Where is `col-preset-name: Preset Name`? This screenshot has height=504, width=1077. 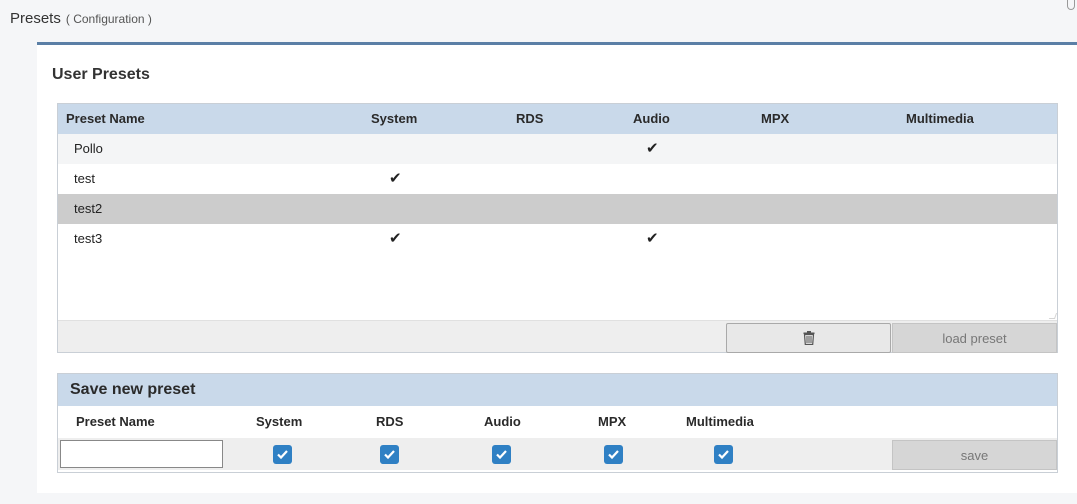 col-preset-name: Preset Name is located at coordinates (105, 118).